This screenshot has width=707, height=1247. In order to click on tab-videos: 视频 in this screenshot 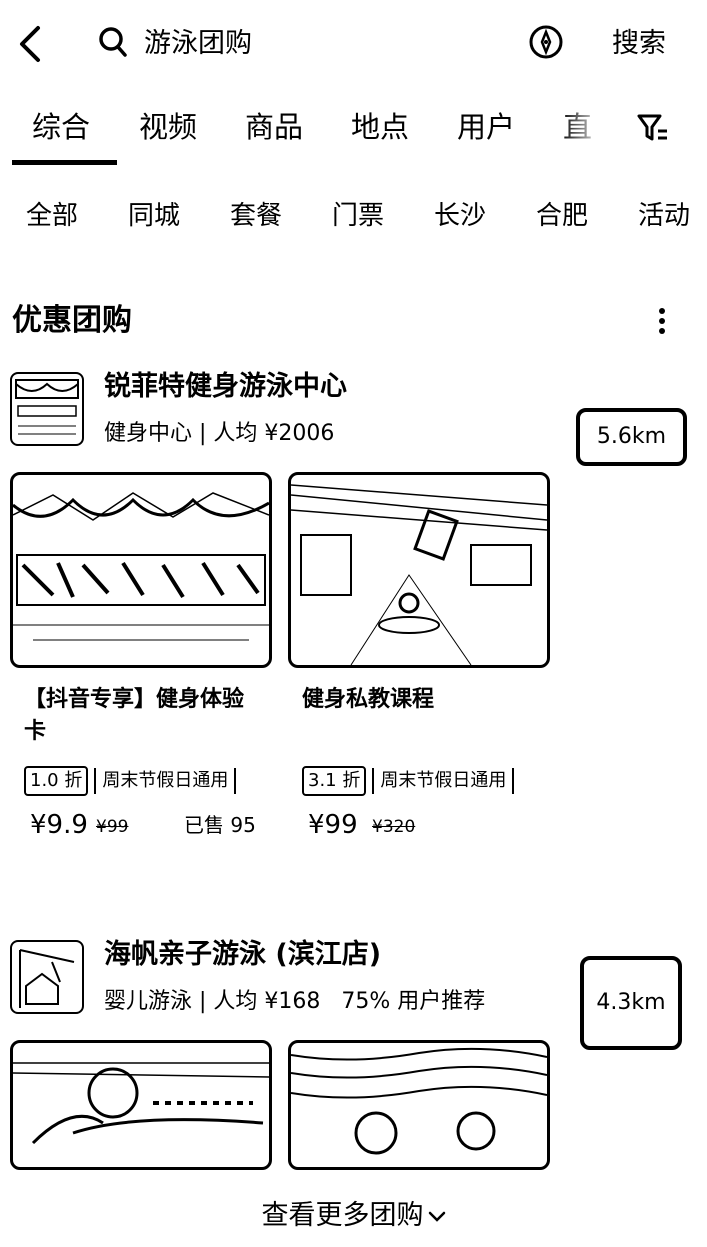, I will do `click(168, 127)`.